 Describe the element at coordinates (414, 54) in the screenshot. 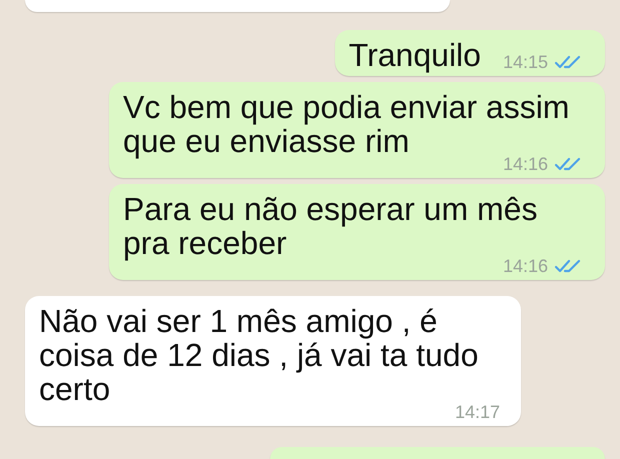

I see `message-text: Tranquilo` at that location.